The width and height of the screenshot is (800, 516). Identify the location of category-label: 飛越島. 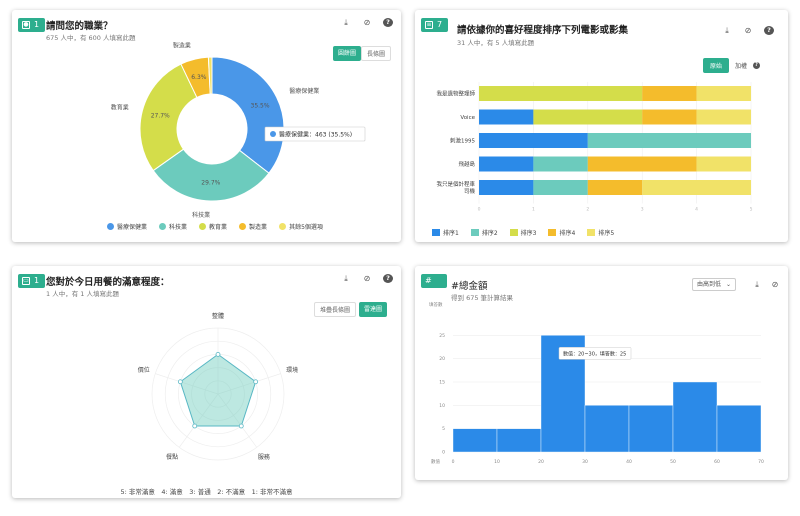
(466, 164).